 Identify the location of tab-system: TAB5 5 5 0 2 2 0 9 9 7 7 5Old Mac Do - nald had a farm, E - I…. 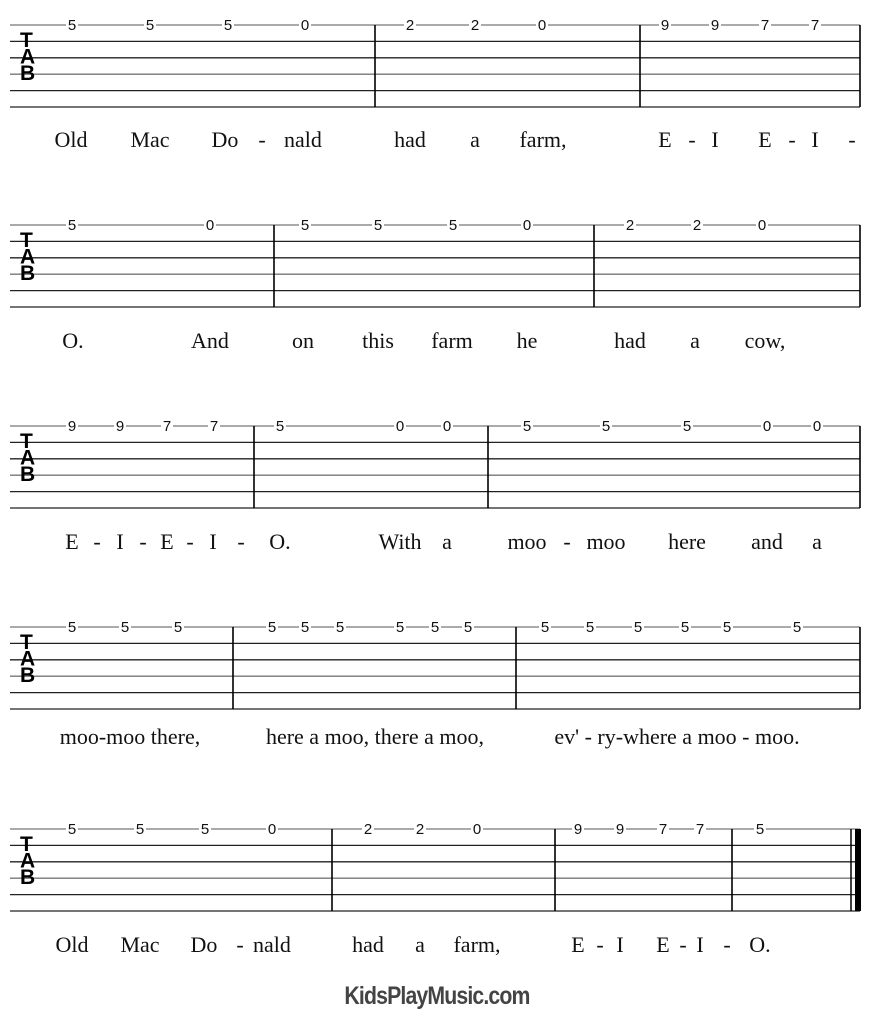
(435, 889).